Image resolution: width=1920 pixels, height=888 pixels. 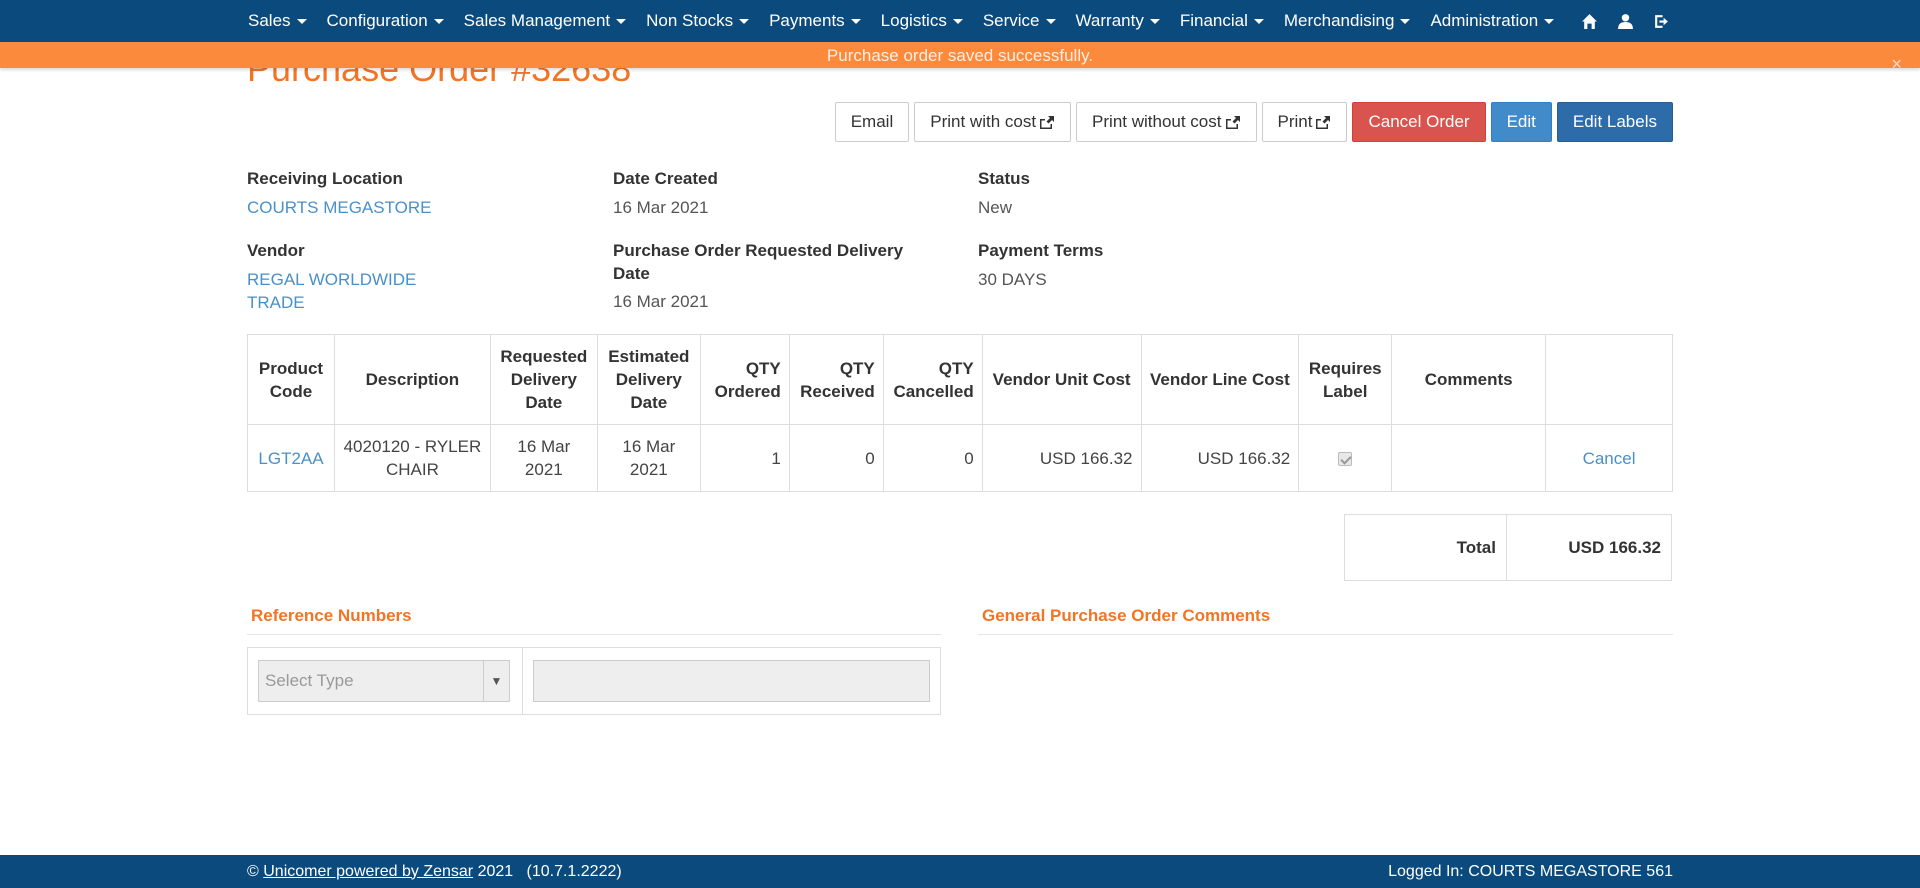 I want to click on receiving-location-link: COURTS MEGASTORE, so click(x=339, y=207).